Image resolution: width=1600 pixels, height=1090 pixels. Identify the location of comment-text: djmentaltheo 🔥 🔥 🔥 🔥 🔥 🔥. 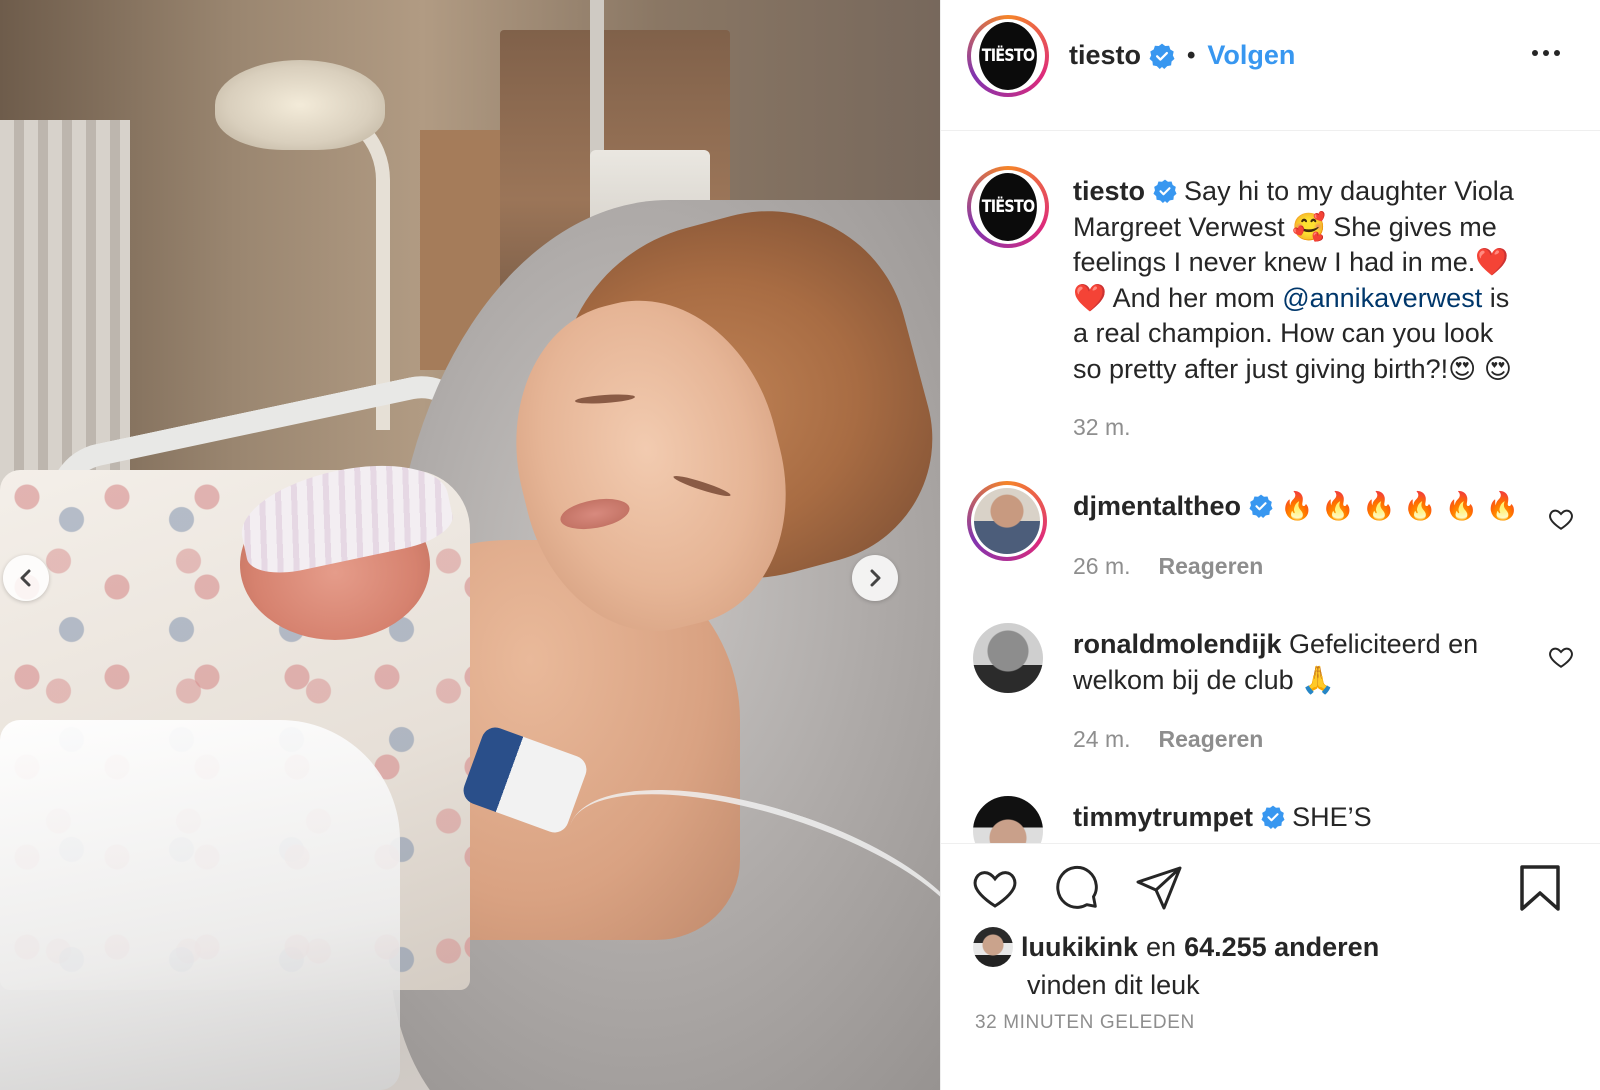
(1296, 507).